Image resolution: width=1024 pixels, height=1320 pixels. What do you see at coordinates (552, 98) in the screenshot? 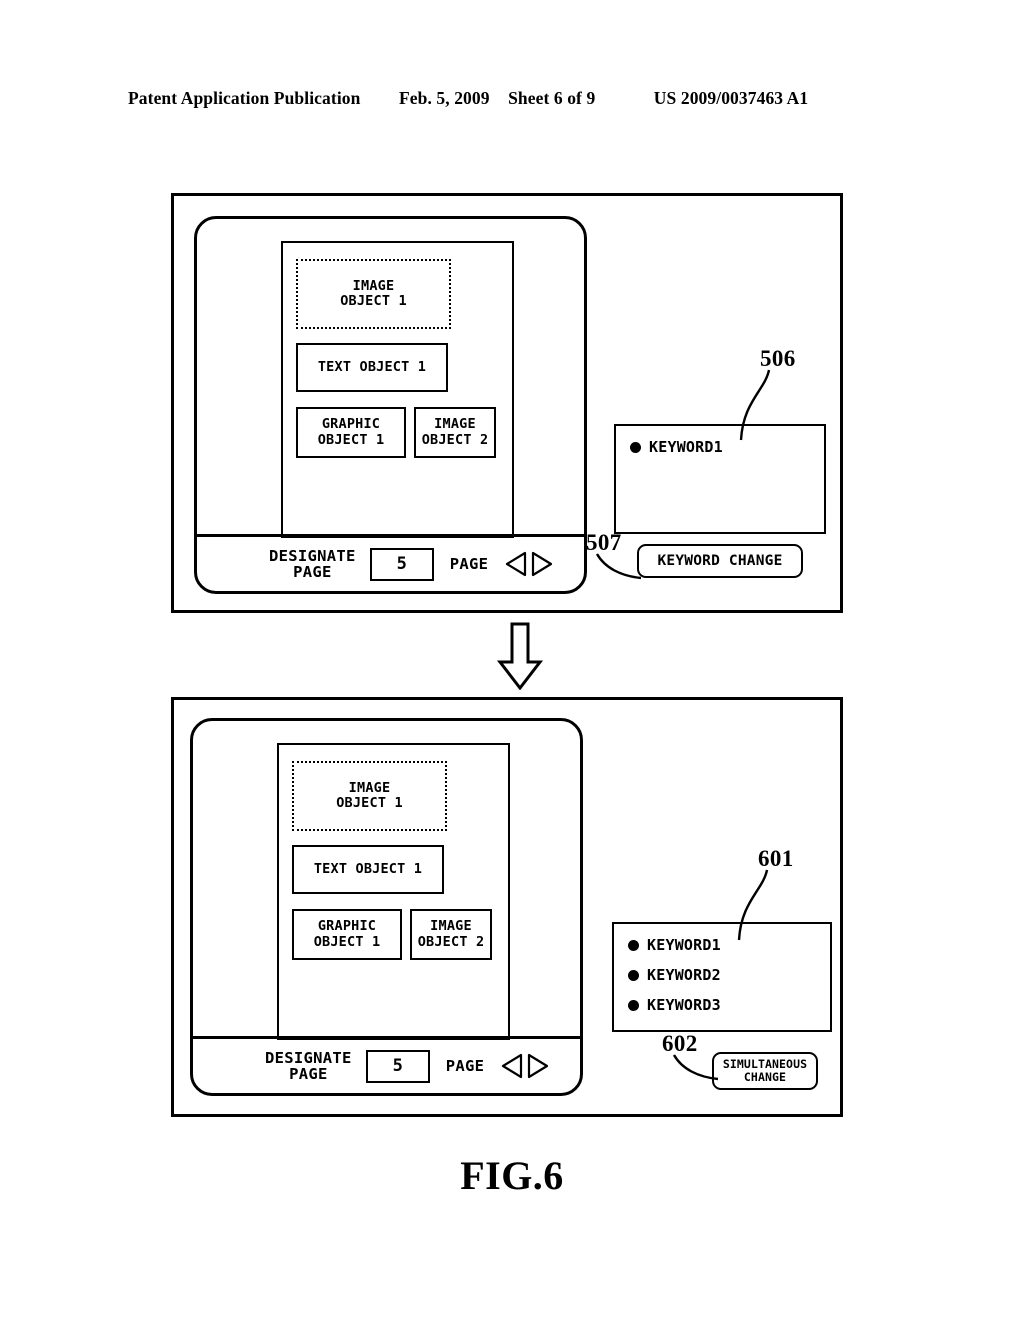
I see `header-sheet: Sheet 6 of 9` at bounding box center [552, 98].